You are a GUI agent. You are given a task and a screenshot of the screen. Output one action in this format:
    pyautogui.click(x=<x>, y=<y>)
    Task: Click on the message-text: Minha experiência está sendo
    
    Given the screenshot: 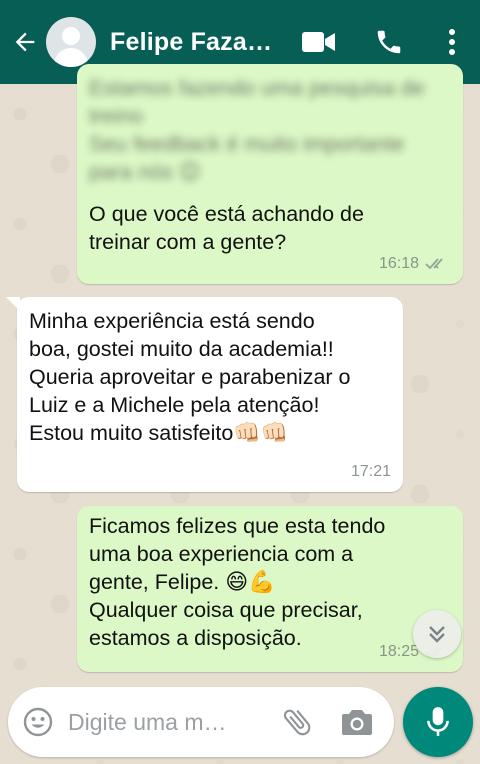 What is the action you would take?
    pyautogui.click(x=172, y=321)
    